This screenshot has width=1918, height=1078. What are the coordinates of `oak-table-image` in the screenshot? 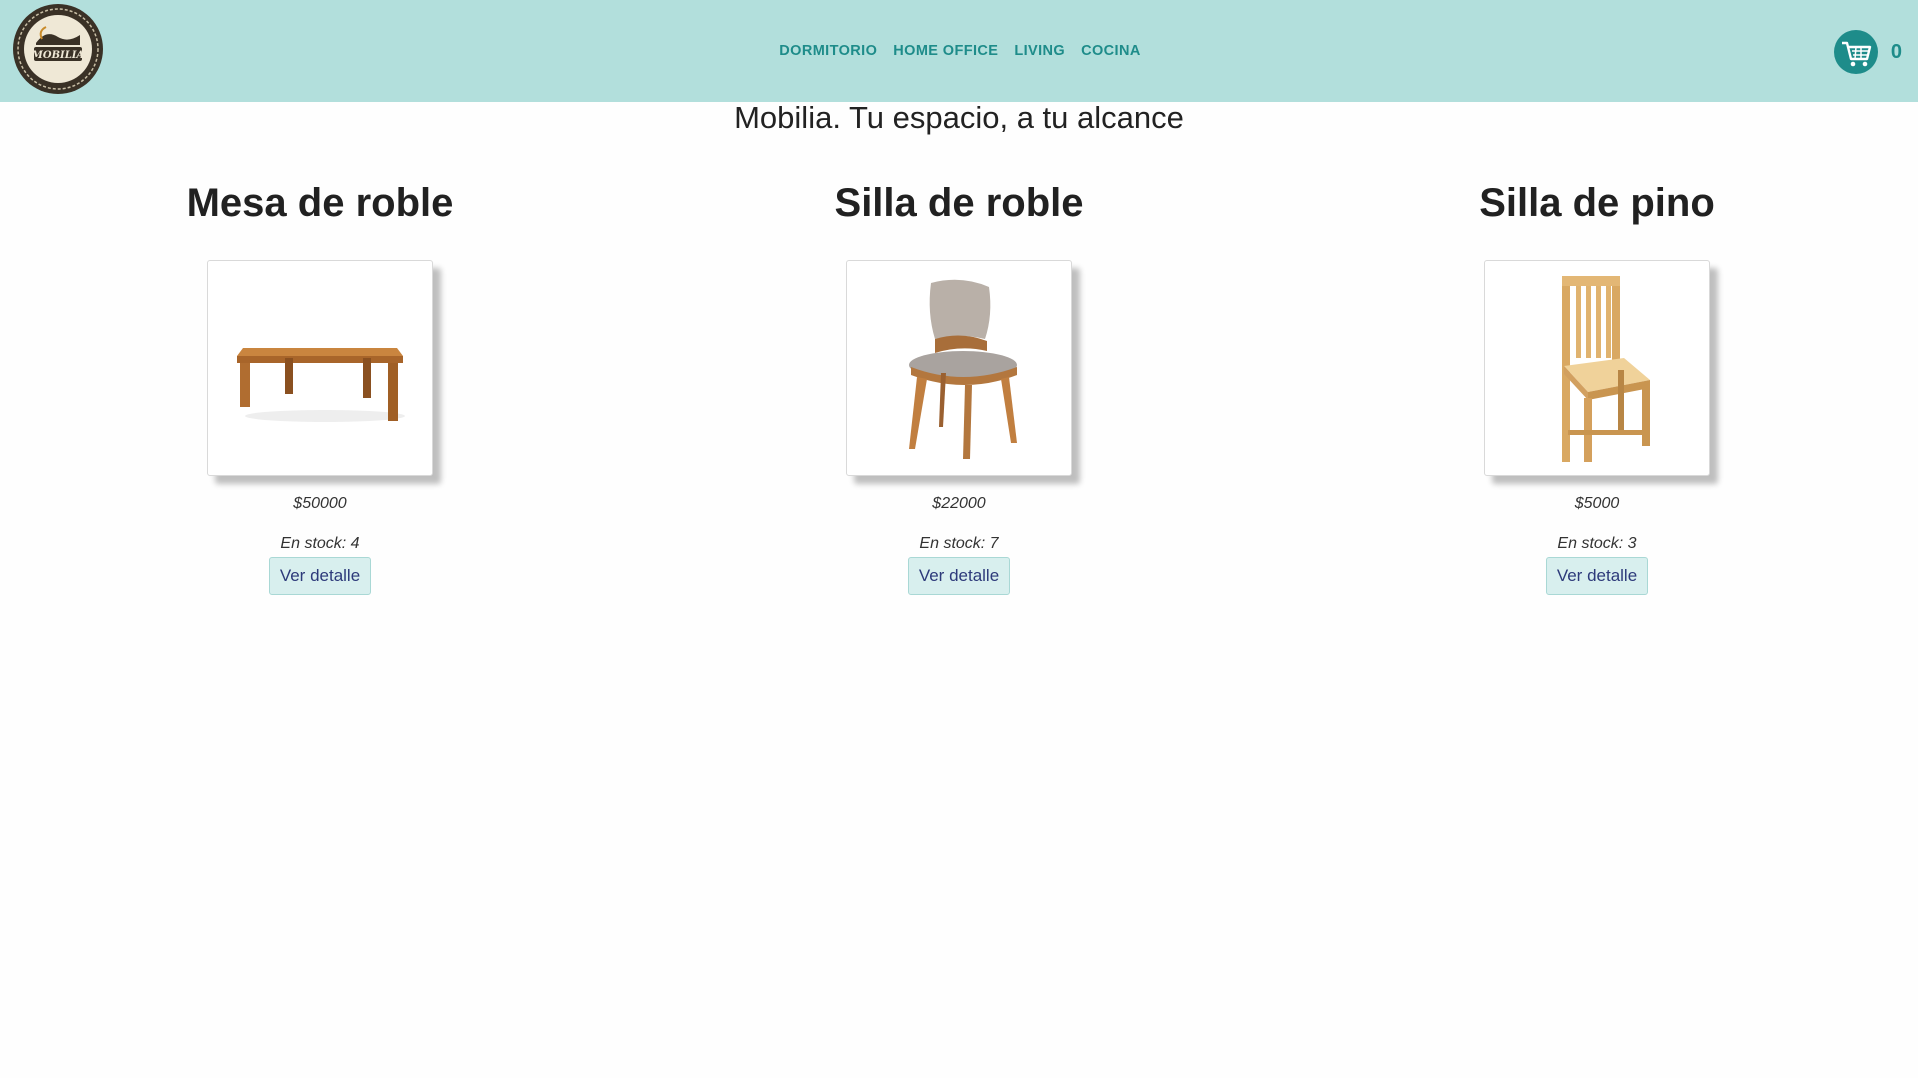 It's located at (321, 385).